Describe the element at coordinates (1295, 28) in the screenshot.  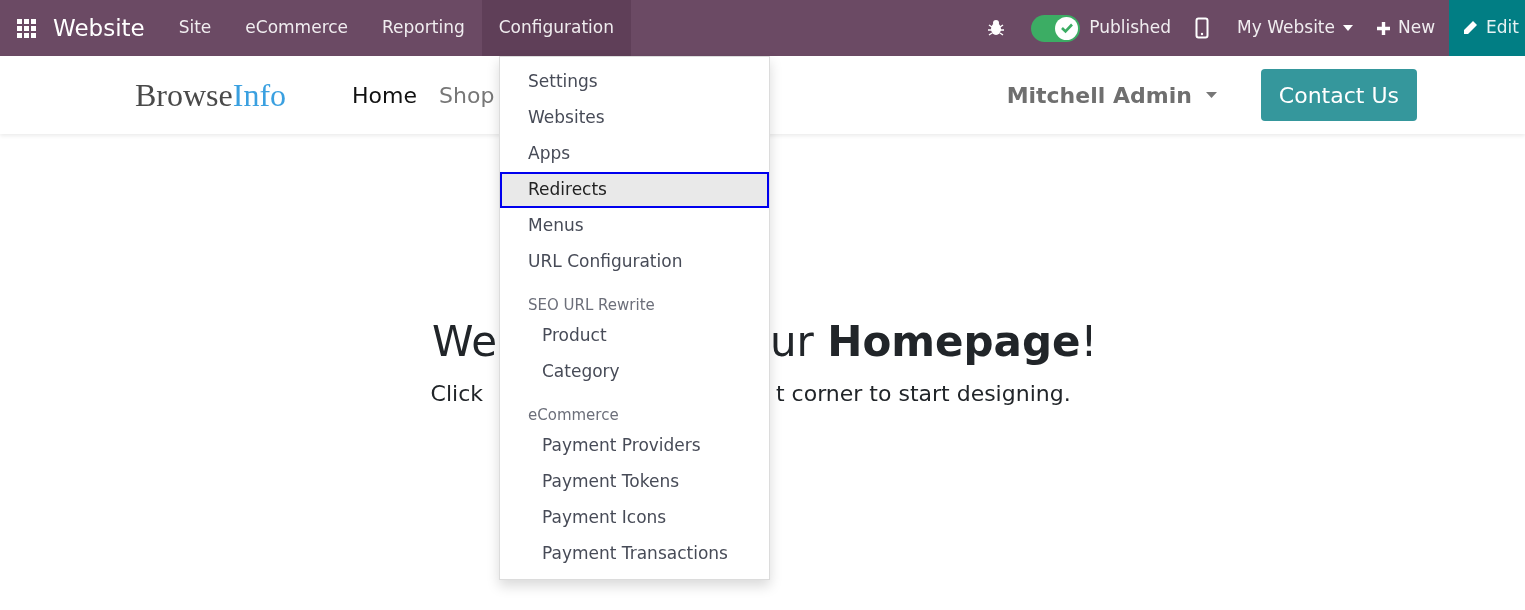
I see `website-dropdown: My Website` at that location.